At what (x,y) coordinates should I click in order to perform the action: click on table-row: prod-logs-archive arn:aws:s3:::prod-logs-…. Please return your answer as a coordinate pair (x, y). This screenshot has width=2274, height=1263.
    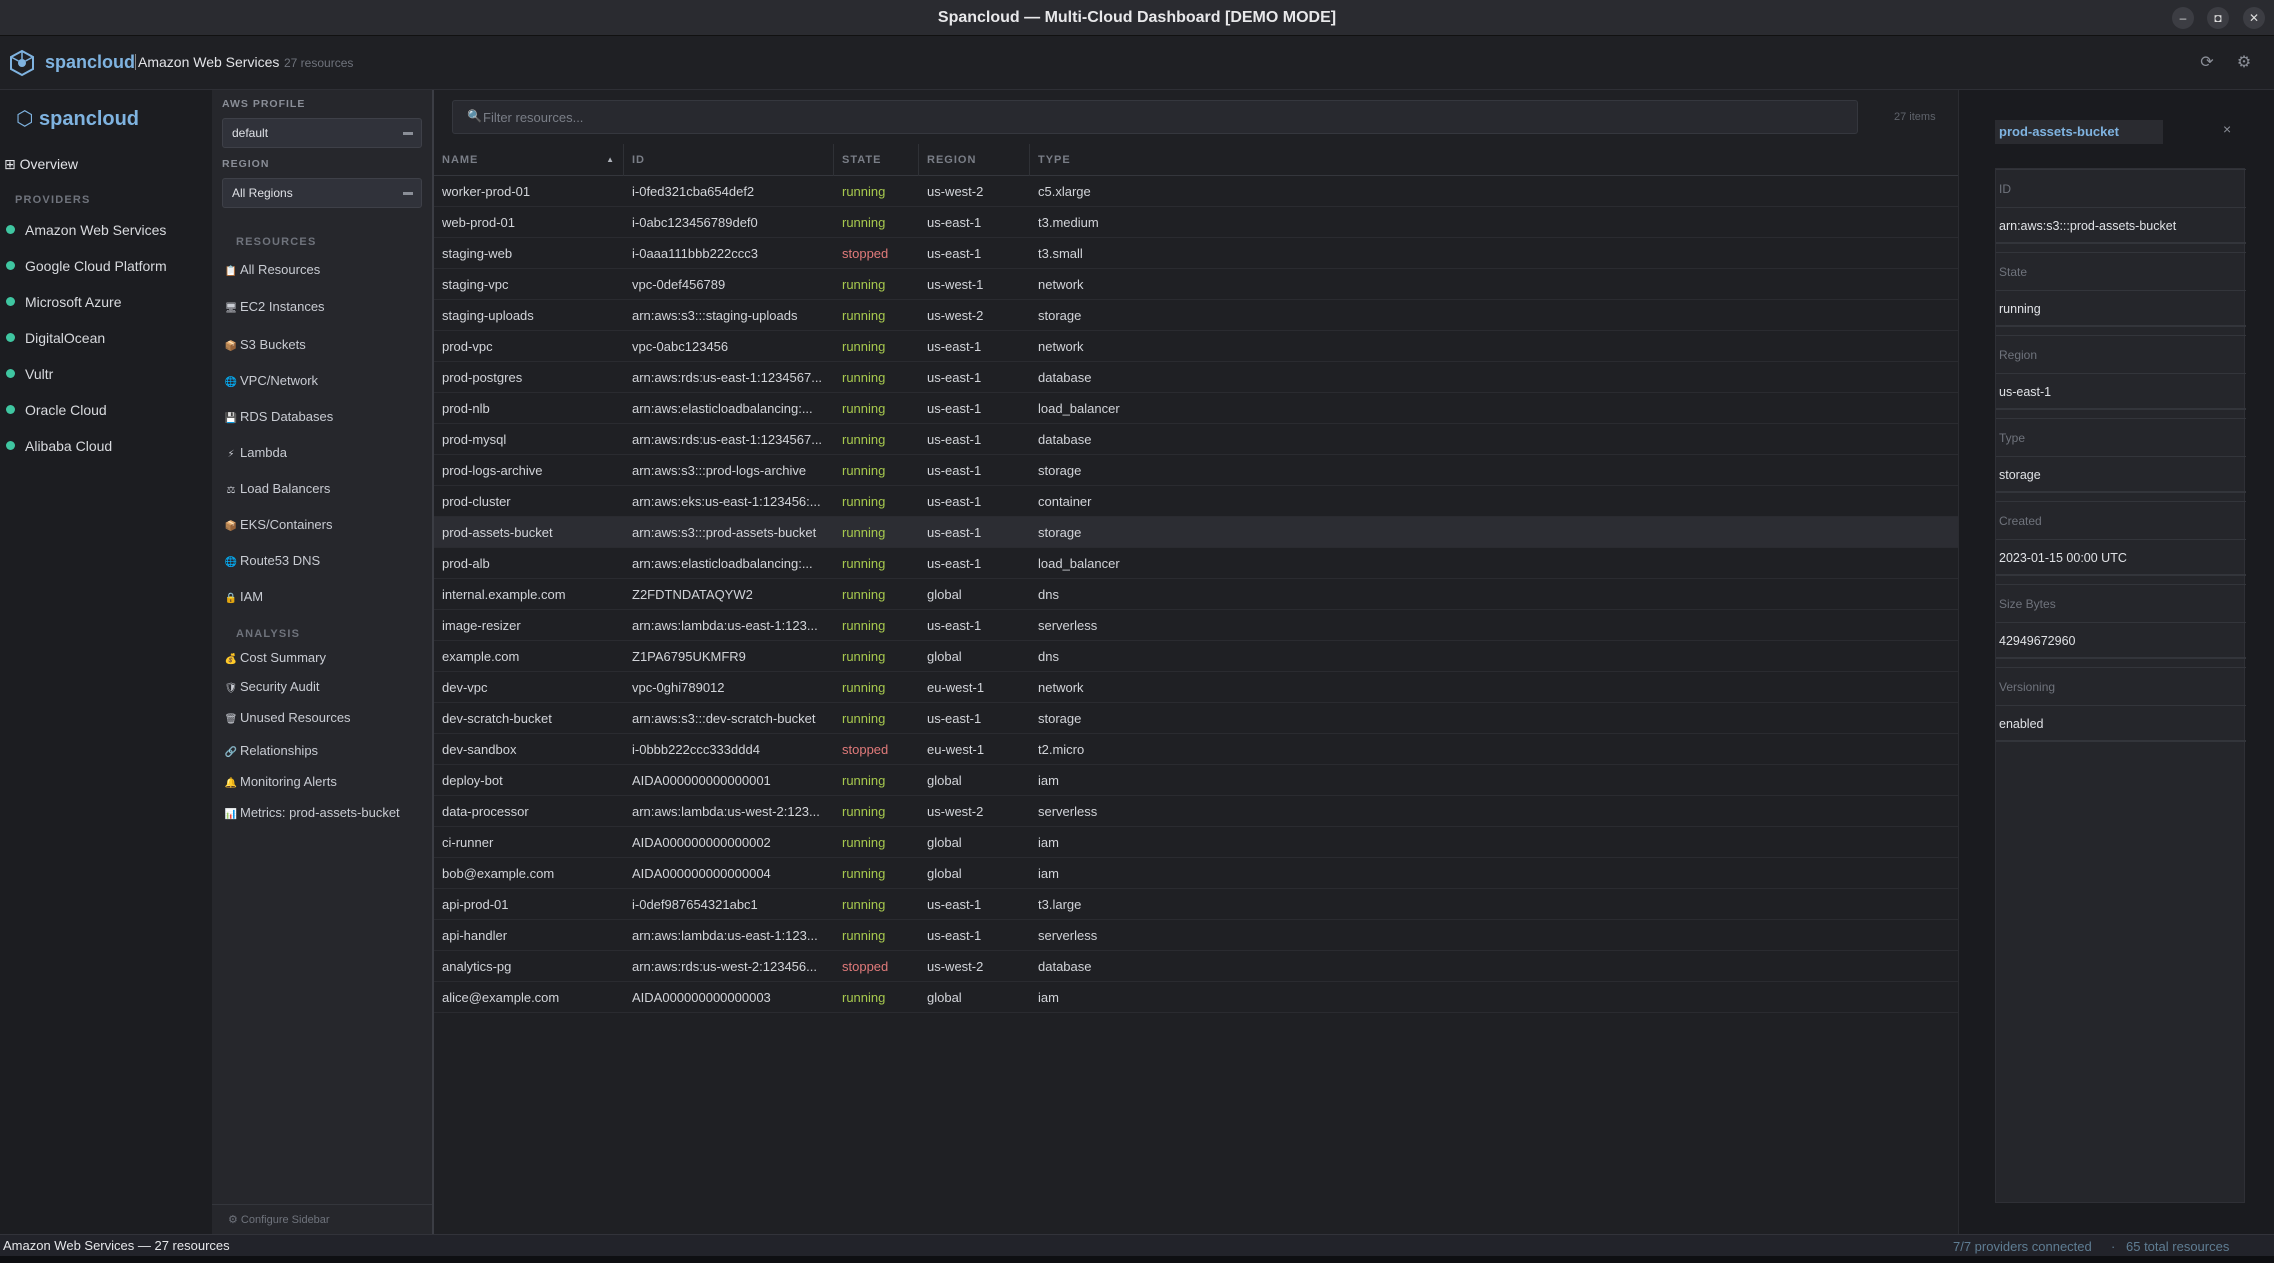
    Looking at the image, I should click on (1196, 470).